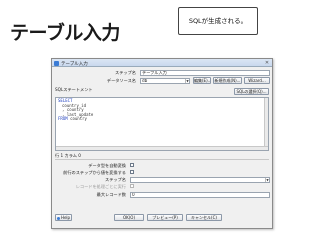  What do you see at coordinates (200, 194) in the screenshot?
I see `limit-input: 0` at bounding box center [200, 194].